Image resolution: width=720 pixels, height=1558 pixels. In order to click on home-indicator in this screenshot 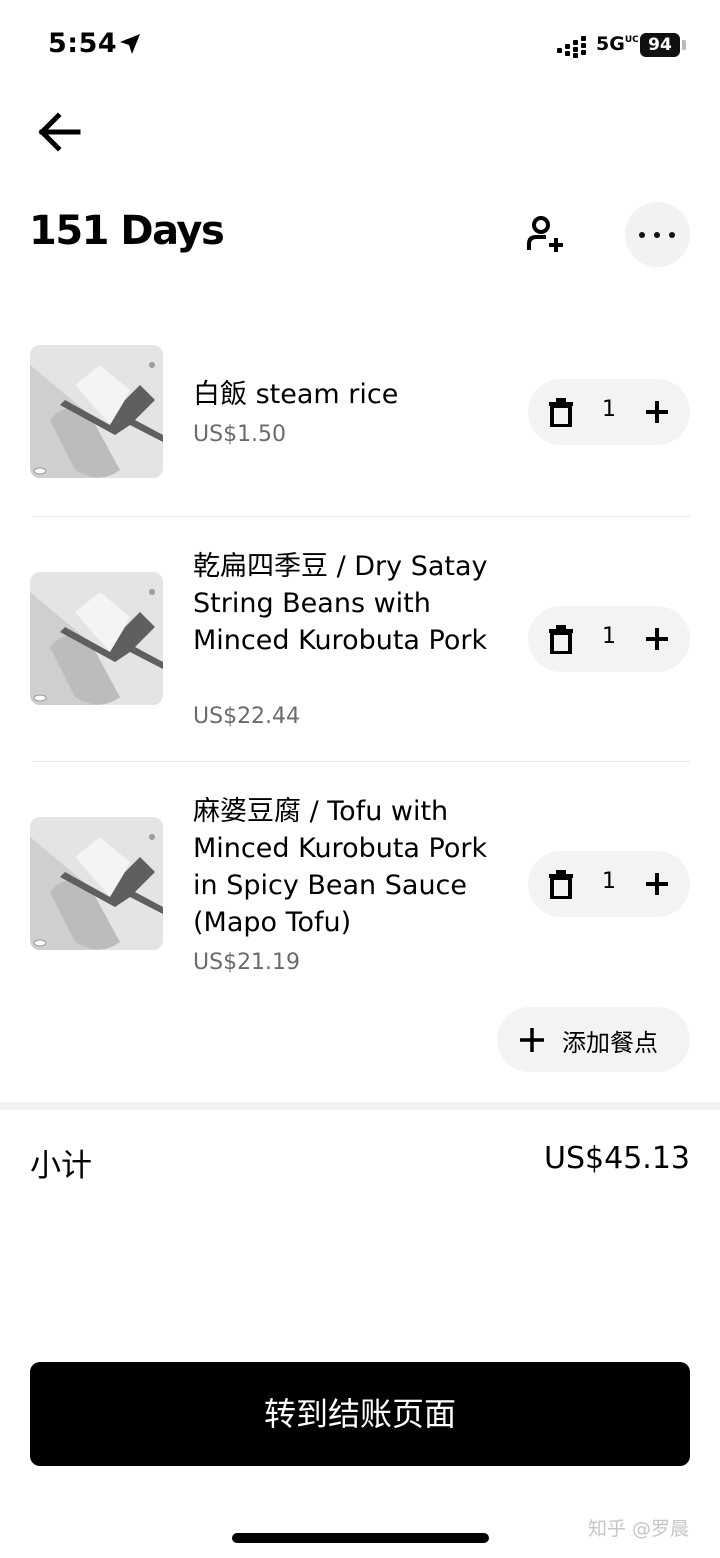, I will do `click(360, 1538)`.